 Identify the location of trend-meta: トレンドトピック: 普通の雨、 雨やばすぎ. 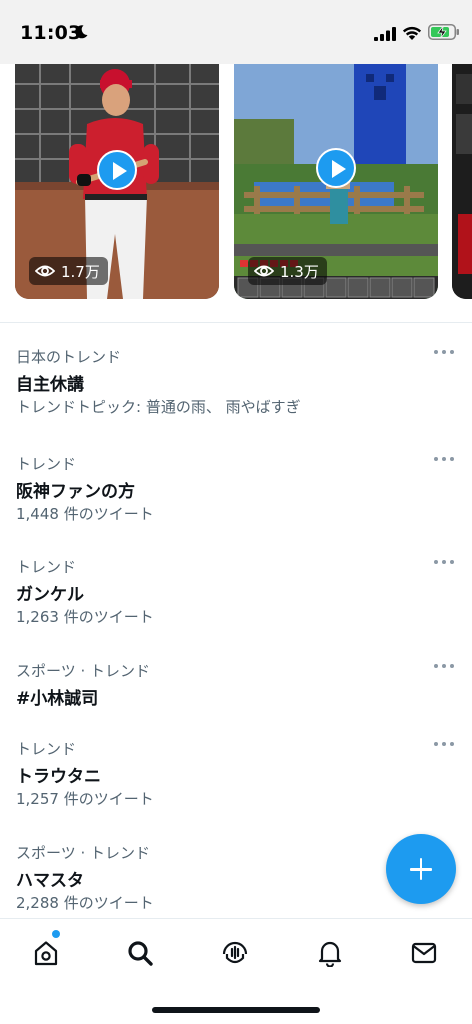
(158, 407).